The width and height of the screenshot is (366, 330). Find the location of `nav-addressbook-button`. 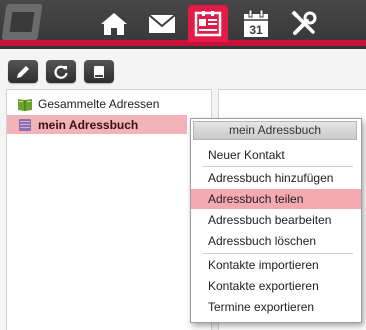

nav-addressbook-button is located at coordinates (208, 23).